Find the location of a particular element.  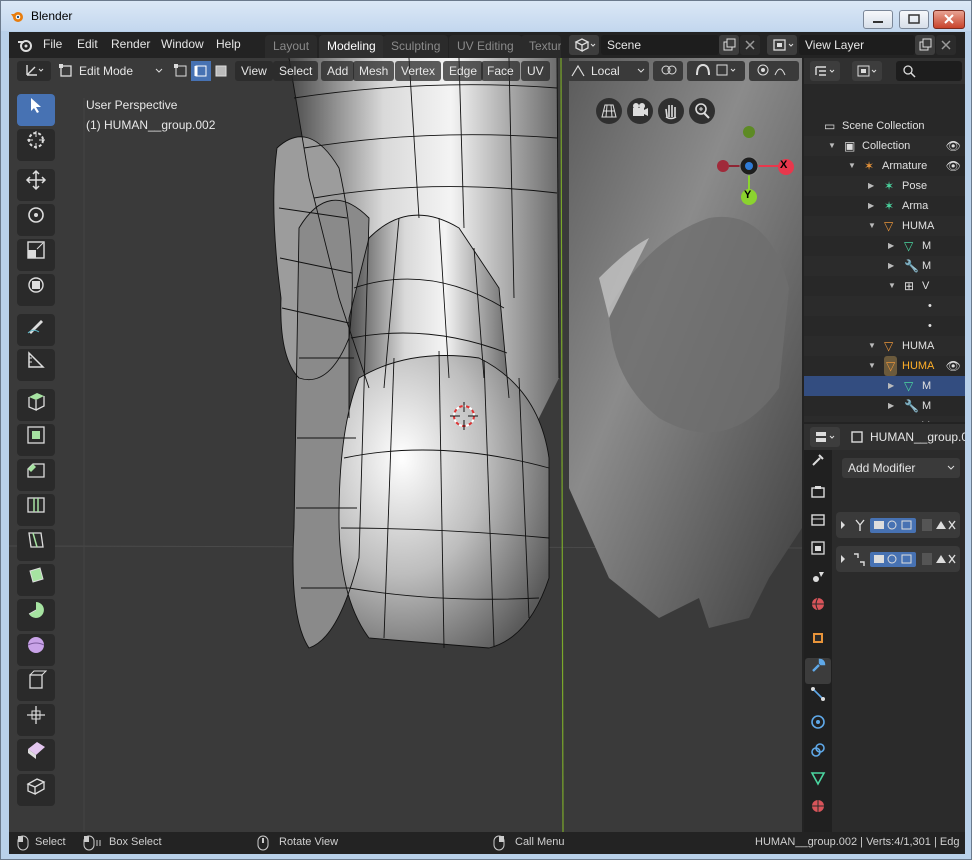

transform-tool is located at coordinates (36, 290).